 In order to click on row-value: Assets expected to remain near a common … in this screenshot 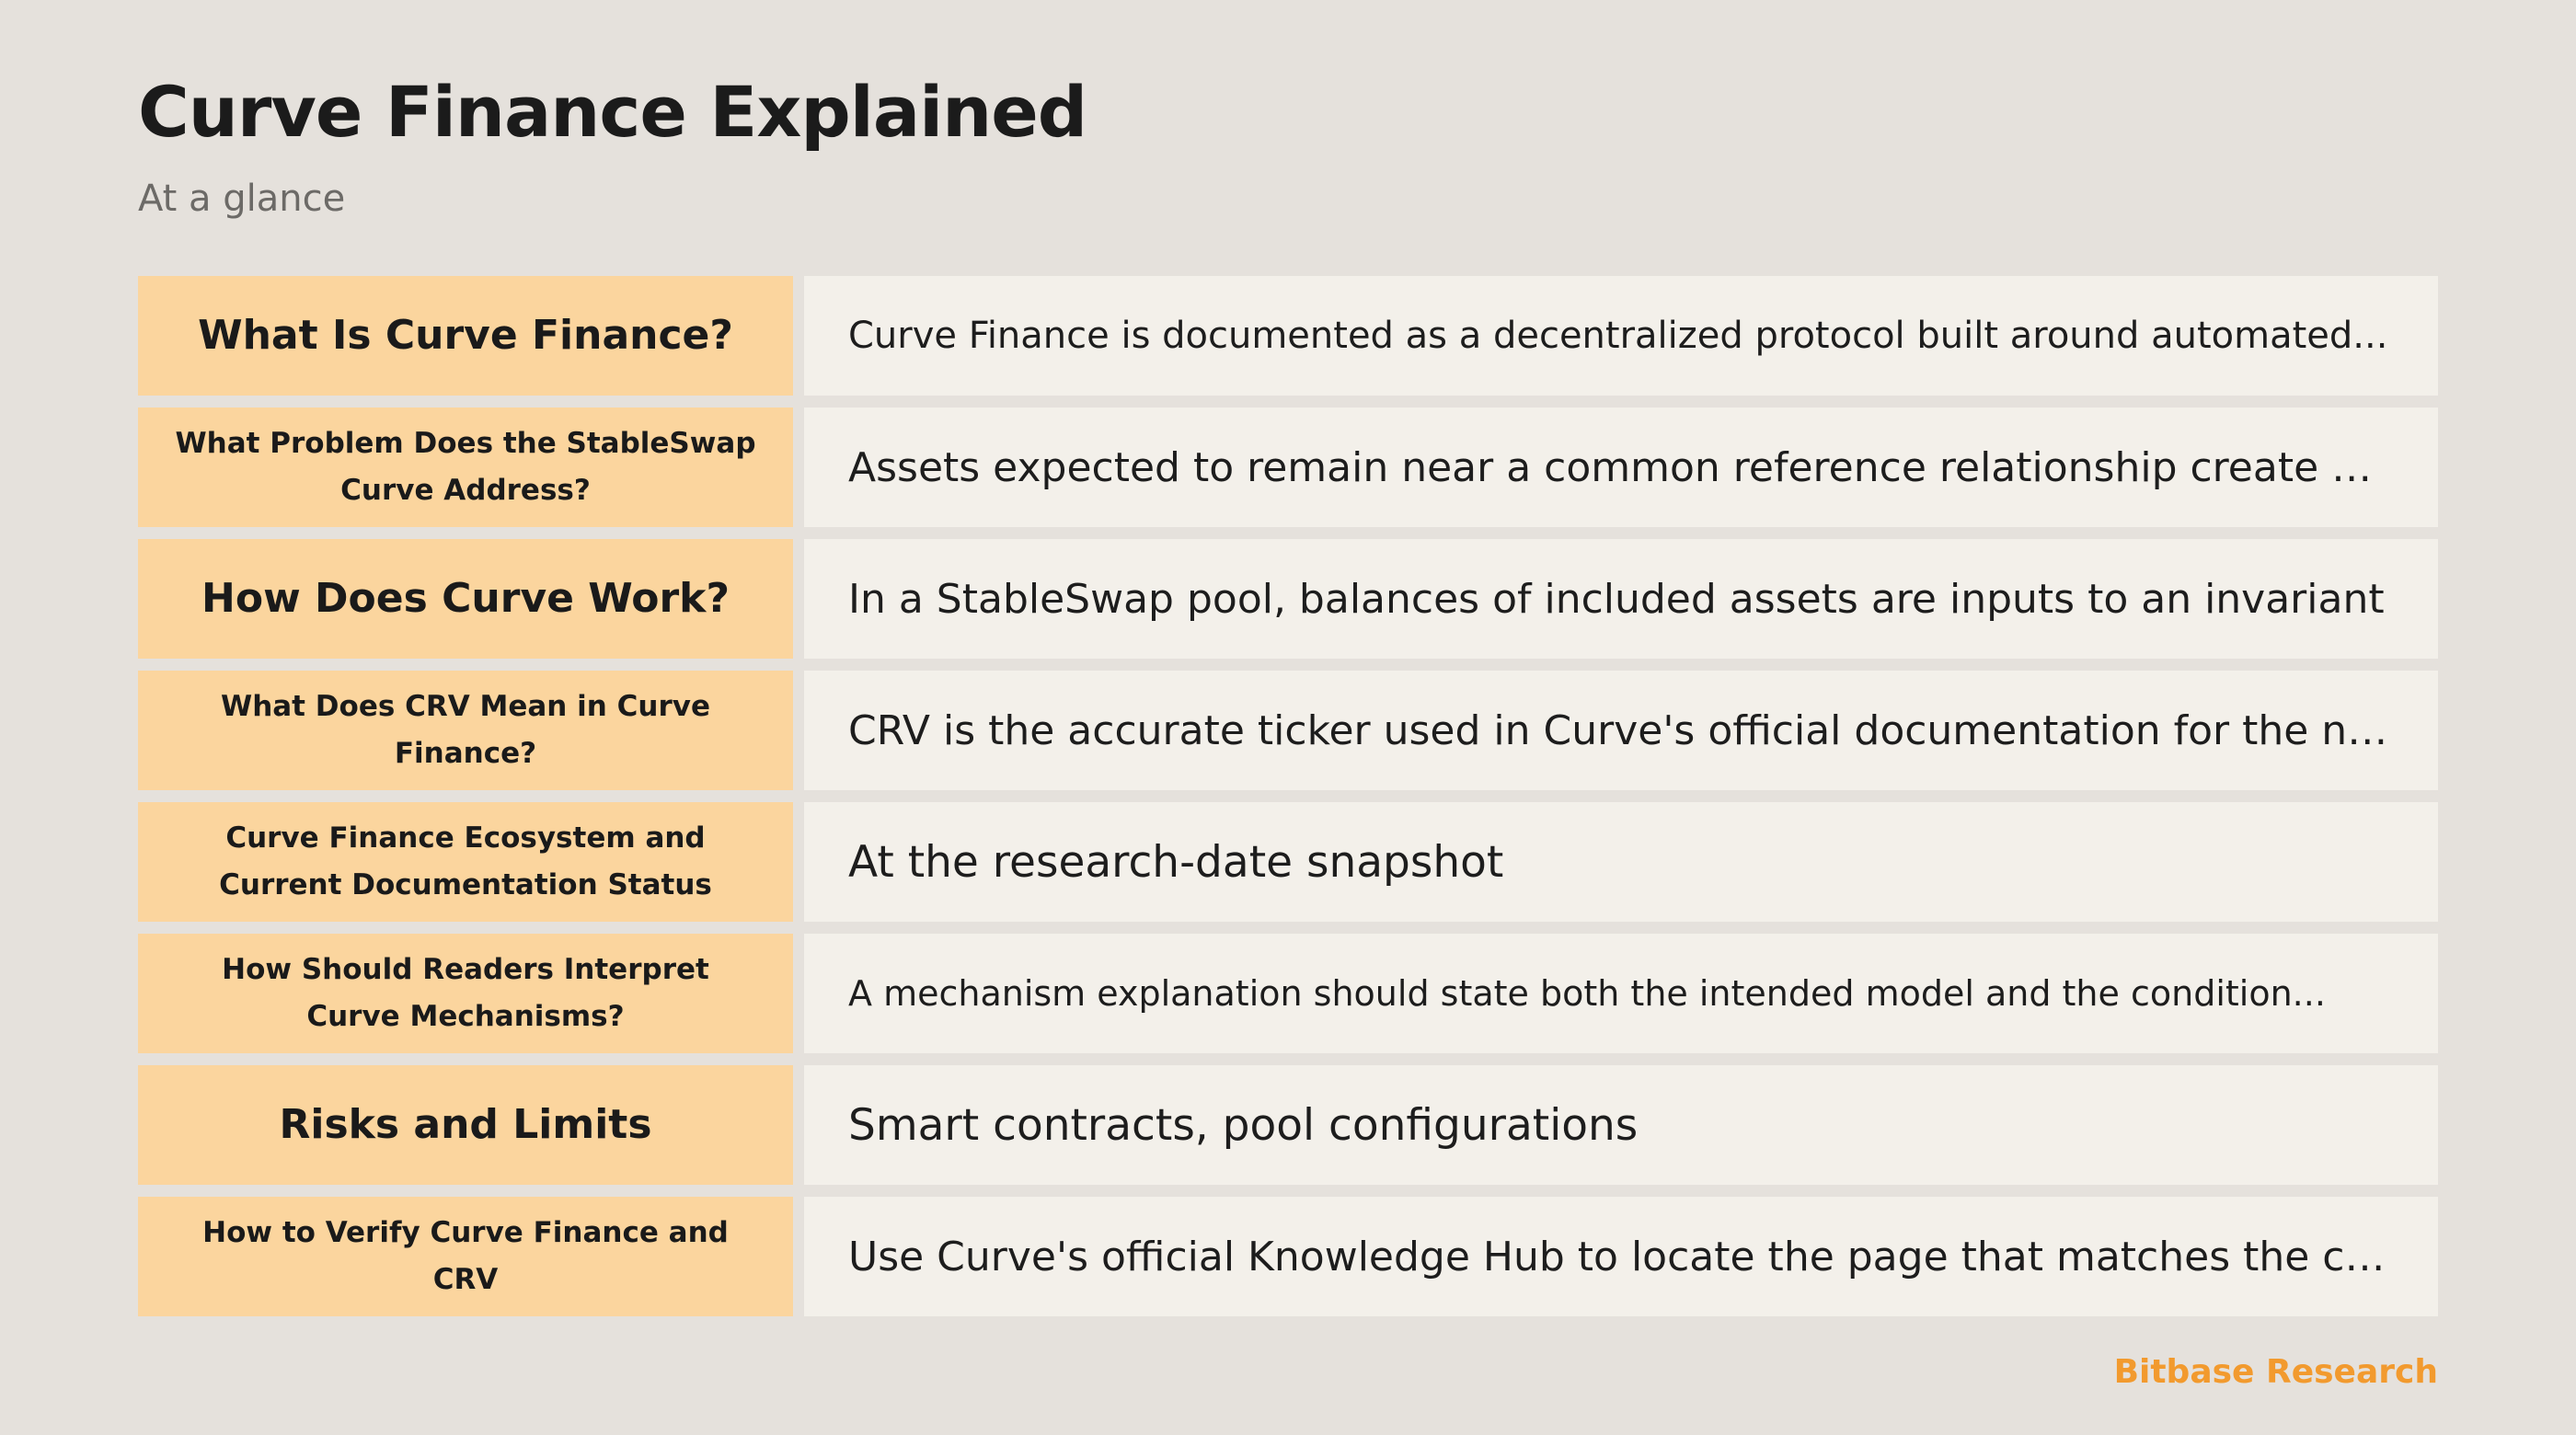, I will do `click(1621, 467)`.